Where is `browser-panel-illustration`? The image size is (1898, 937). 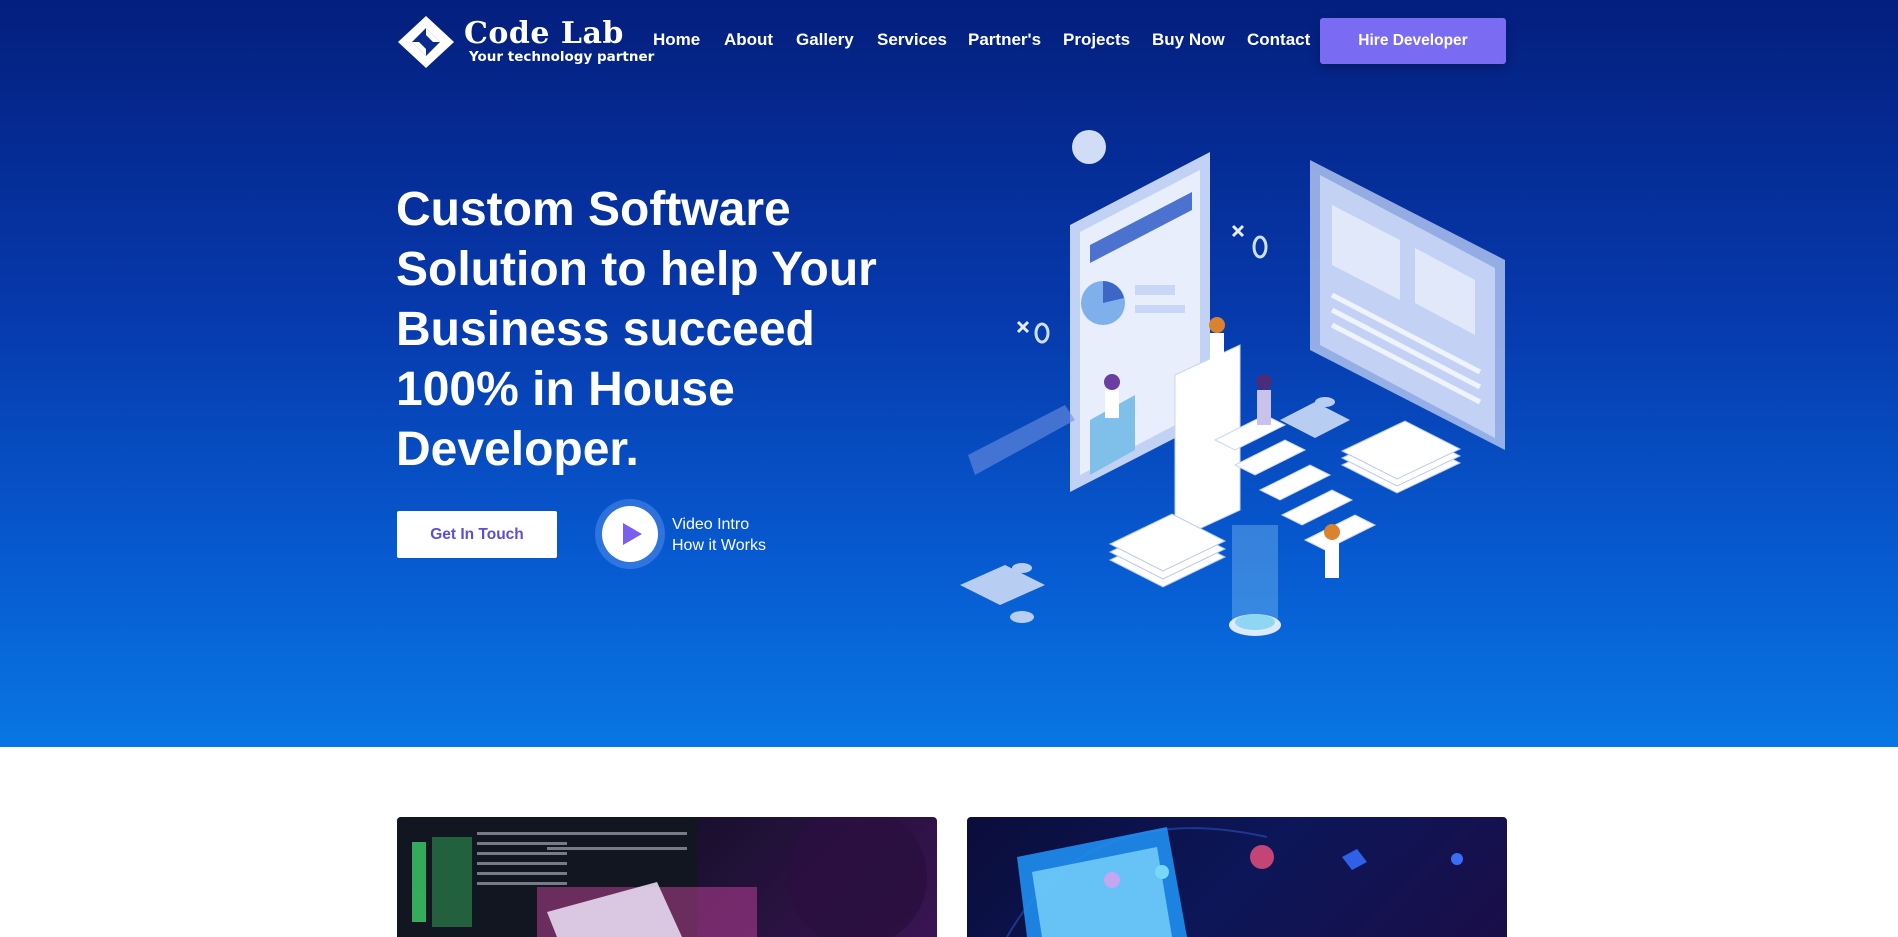 browser-panel-illustration is located at coordinates (1407, 305).